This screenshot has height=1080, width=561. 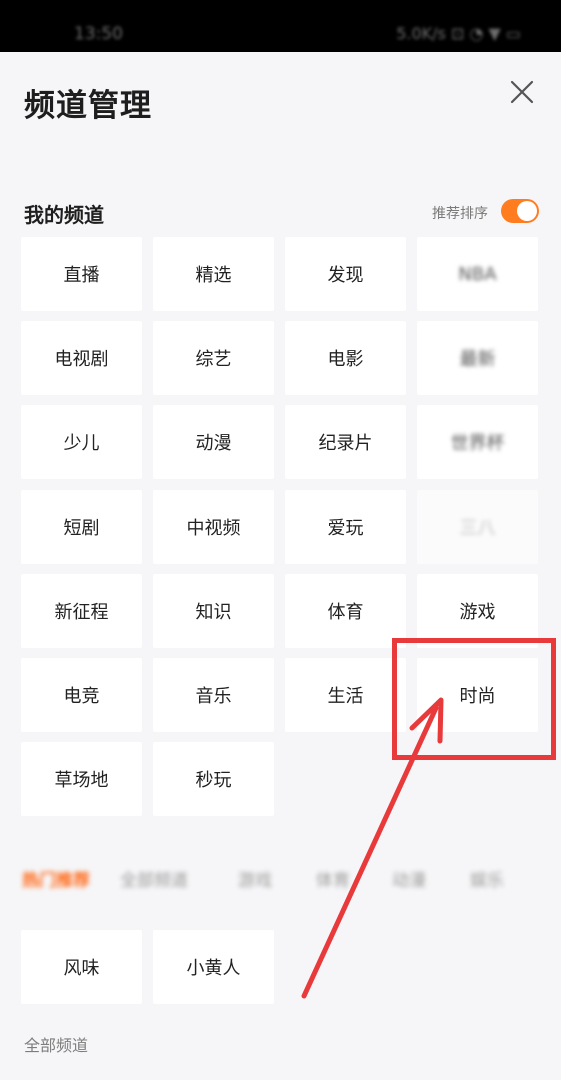 What do you see at coordinates (477, 442) in the screenshot?
I see `channel-tile: 世界杯` at bounding box center [477, 442].